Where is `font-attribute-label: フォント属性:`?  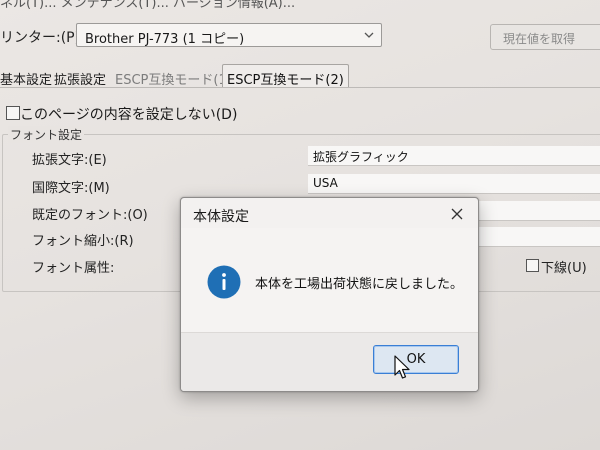
font-attribute-label: フォント属性: is located at coordinates (73, 268).